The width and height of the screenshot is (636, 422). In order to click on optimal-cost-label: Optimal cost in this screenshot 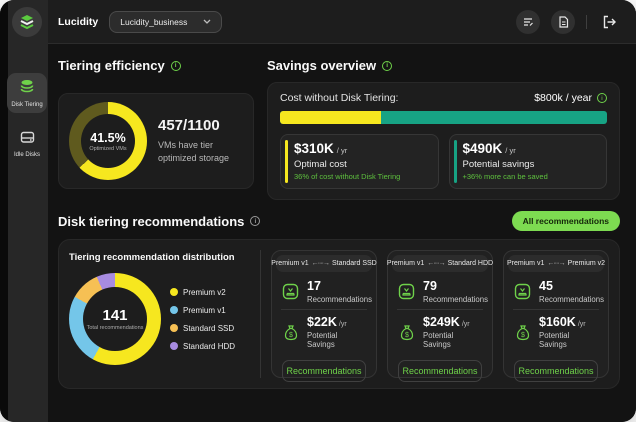, I will do `click(320, 164)`.